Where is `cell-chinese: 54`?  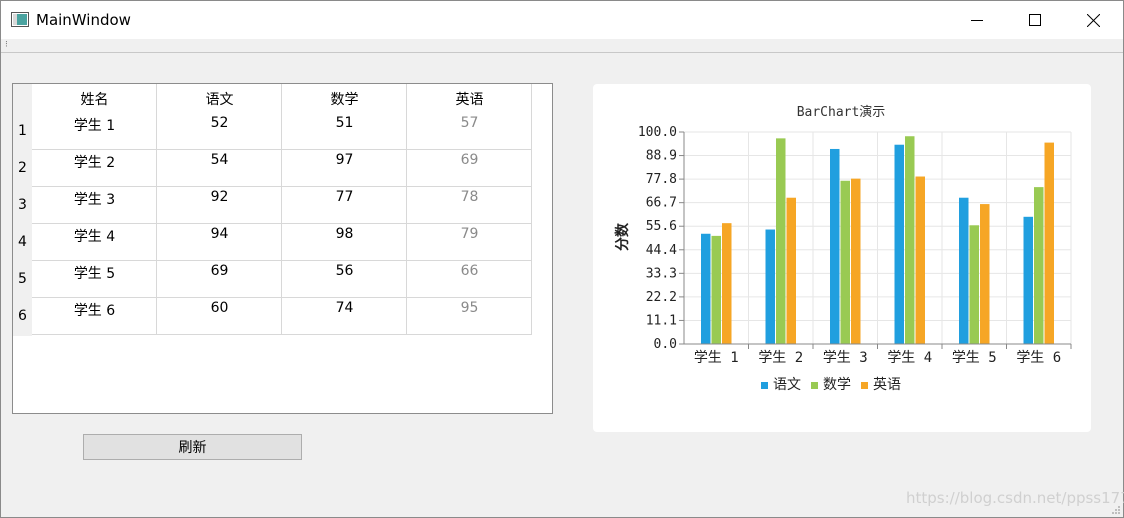 cell-chinese: 54 is located at coordinates (219, 160).